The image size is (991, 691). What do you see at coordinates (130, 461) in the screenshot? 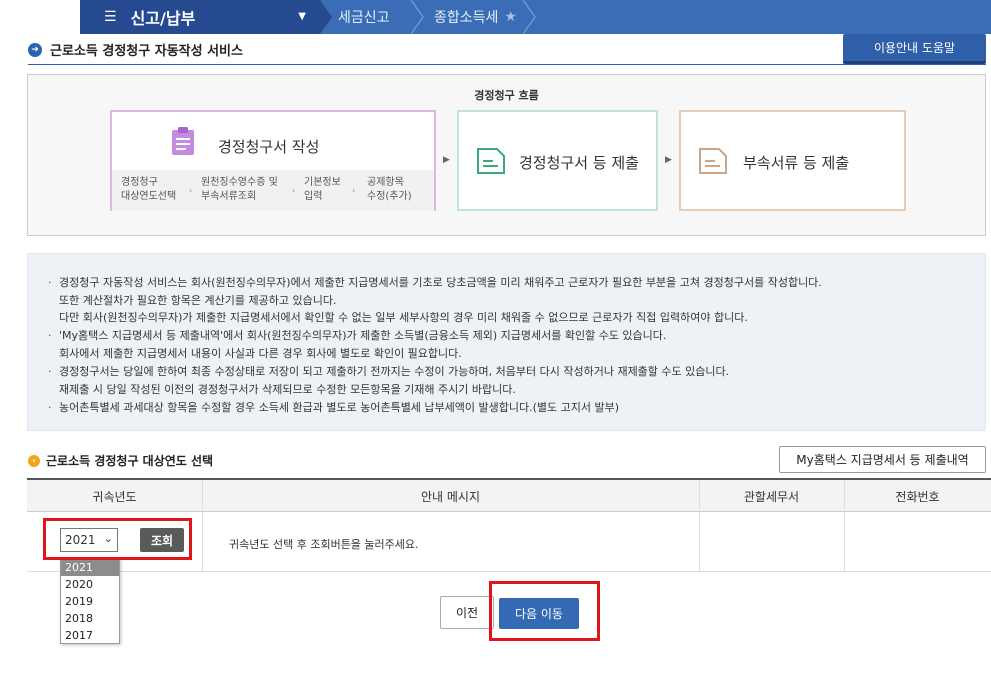
I see `year-select-title-text: 근로소득 경정청구 대상연도 선택` at bounding box center [130, 461].